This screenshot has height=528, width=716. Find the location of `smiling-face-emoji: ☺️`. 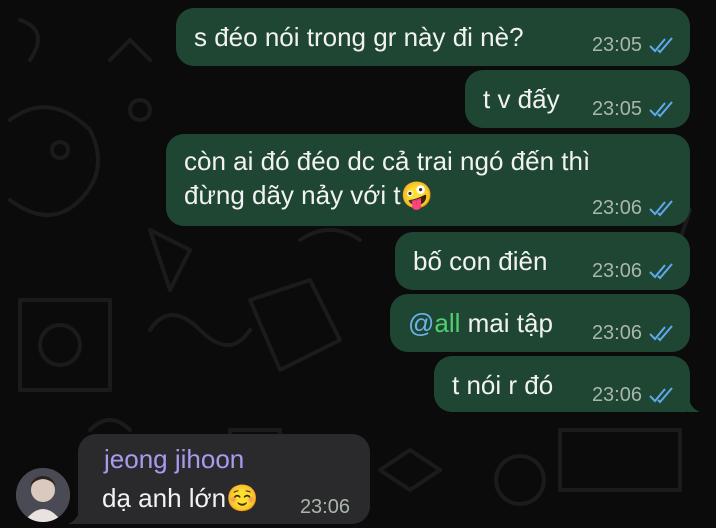

smiling-face-emoji: ☺️ is located at coordinates (242, 498).